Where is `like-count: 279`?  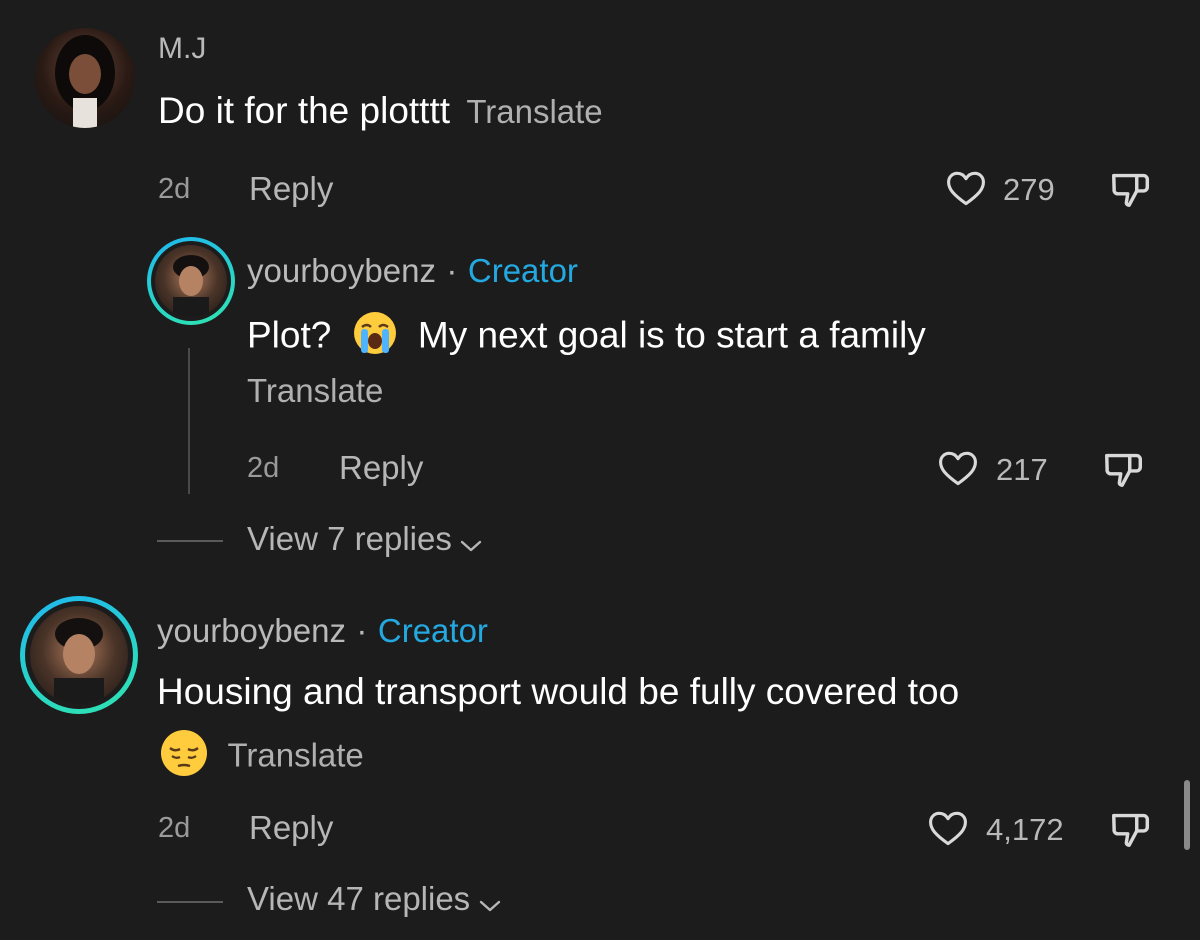
like-count: 279 is located at coordinates (1029, 189).